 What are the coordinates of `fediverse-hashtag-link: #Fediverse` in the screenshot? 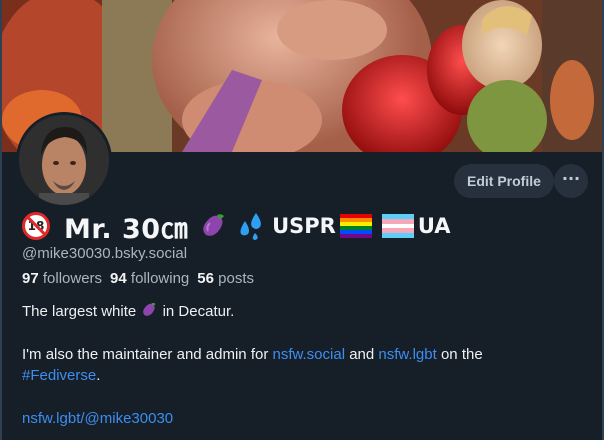 It's located at (59, 375).